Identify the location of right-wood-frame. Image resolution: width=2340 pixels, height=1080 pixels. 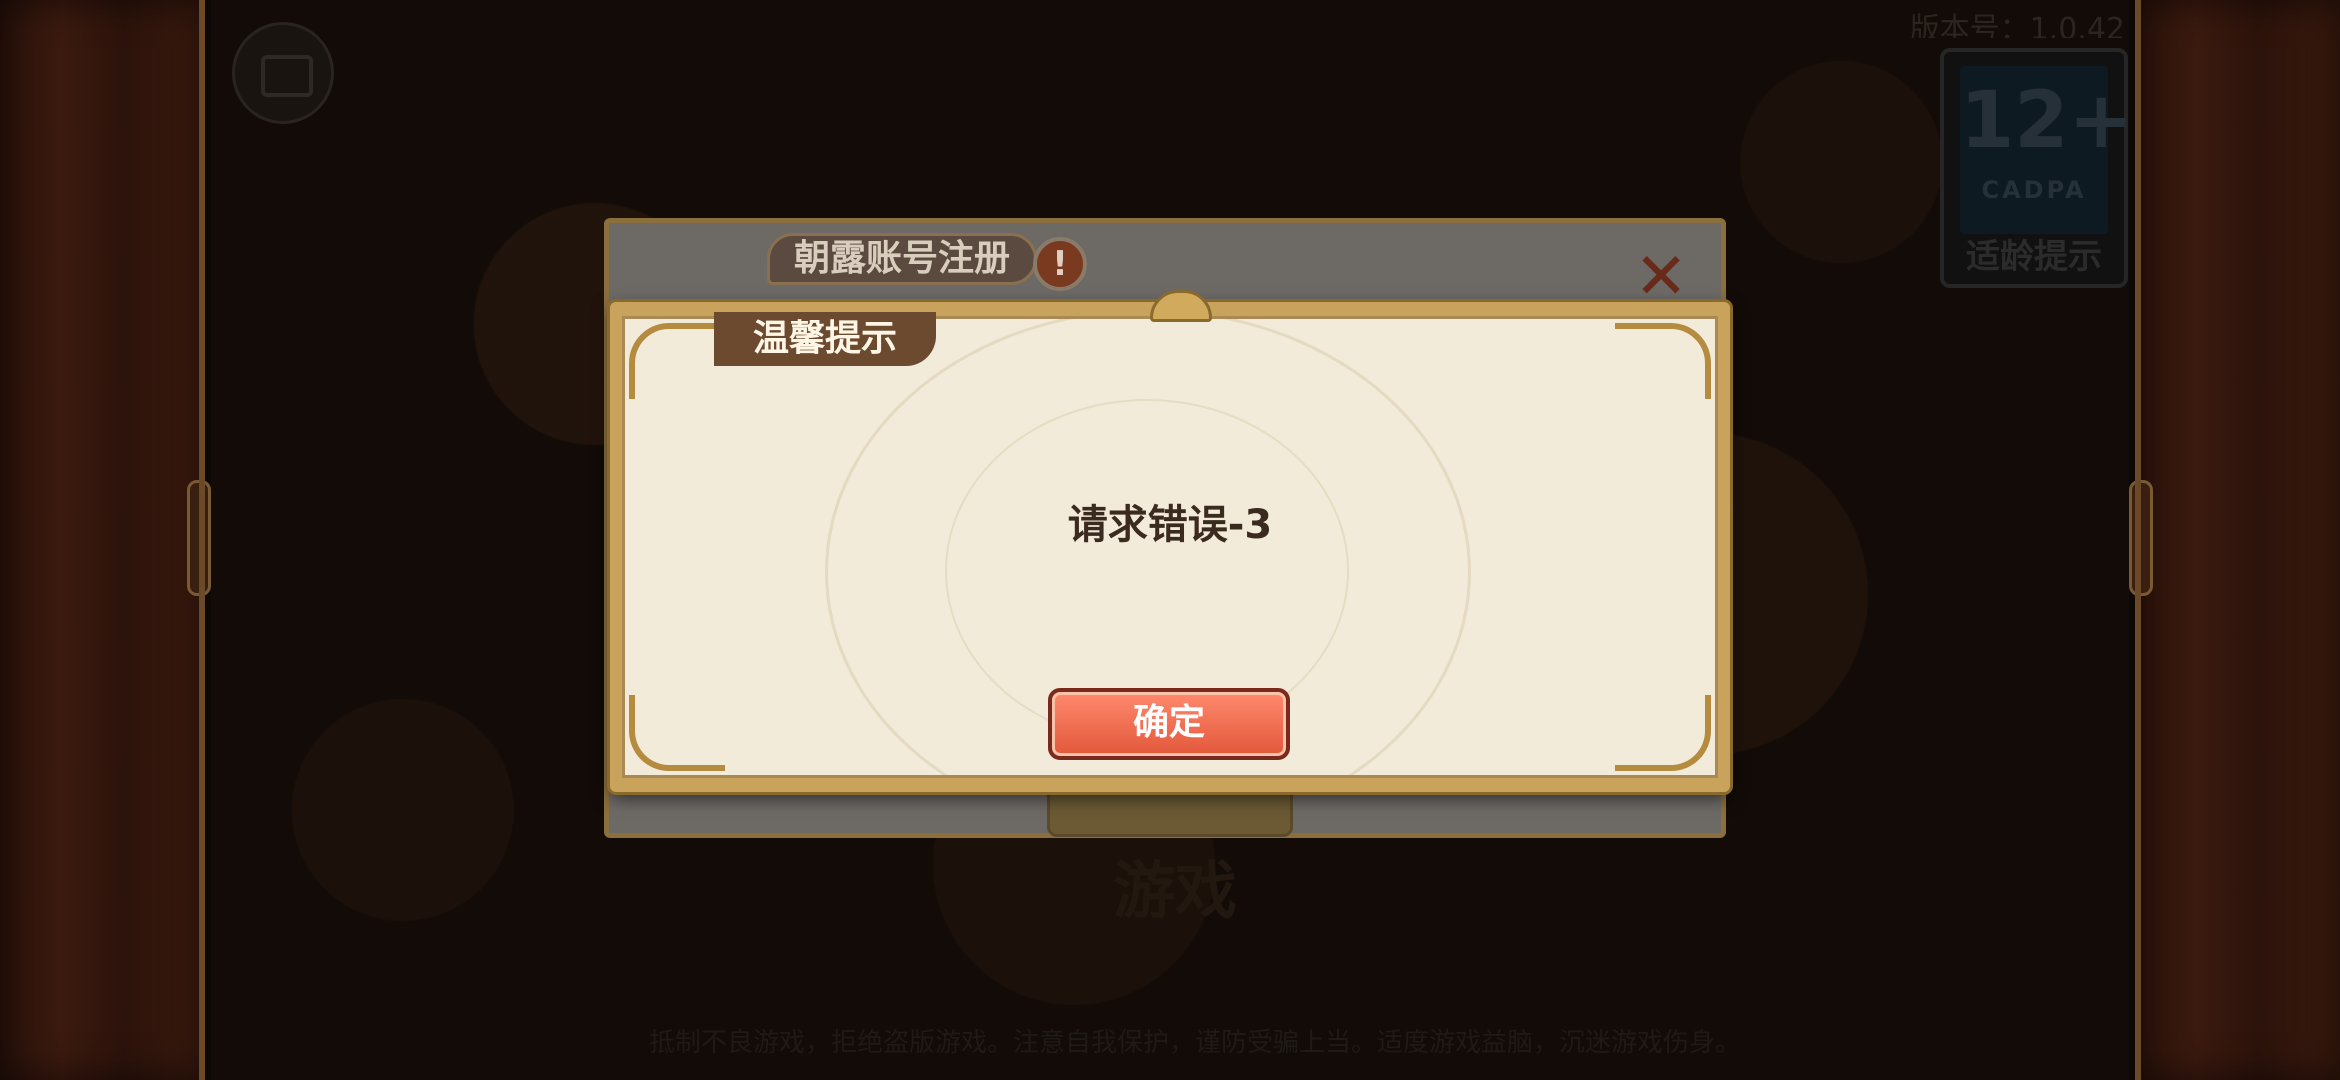
(2234, 540).